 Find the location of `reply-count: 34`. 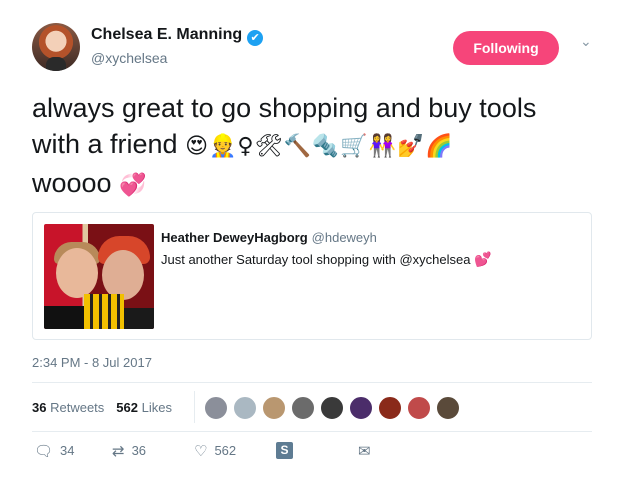

reply-count: 34 is located at coordinates (67, 450).